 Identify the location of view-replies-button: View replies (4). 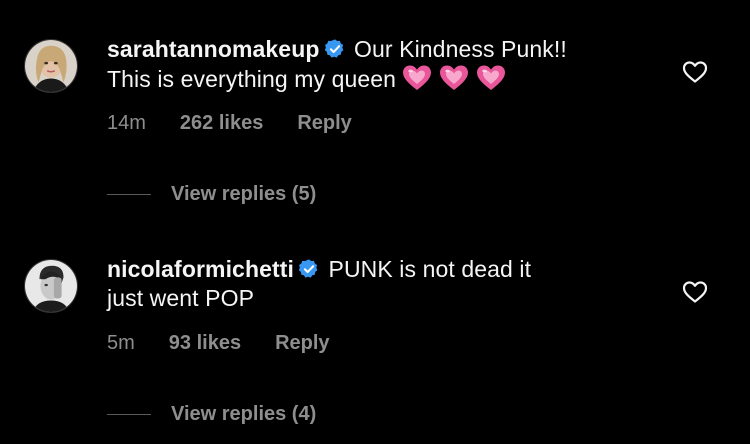
(211, 414).